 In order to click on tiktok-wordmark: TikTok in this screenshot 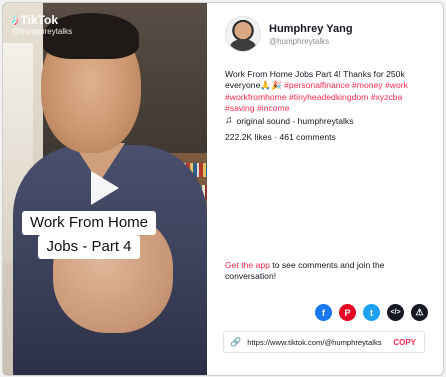, I will do `click(39, 19)`.